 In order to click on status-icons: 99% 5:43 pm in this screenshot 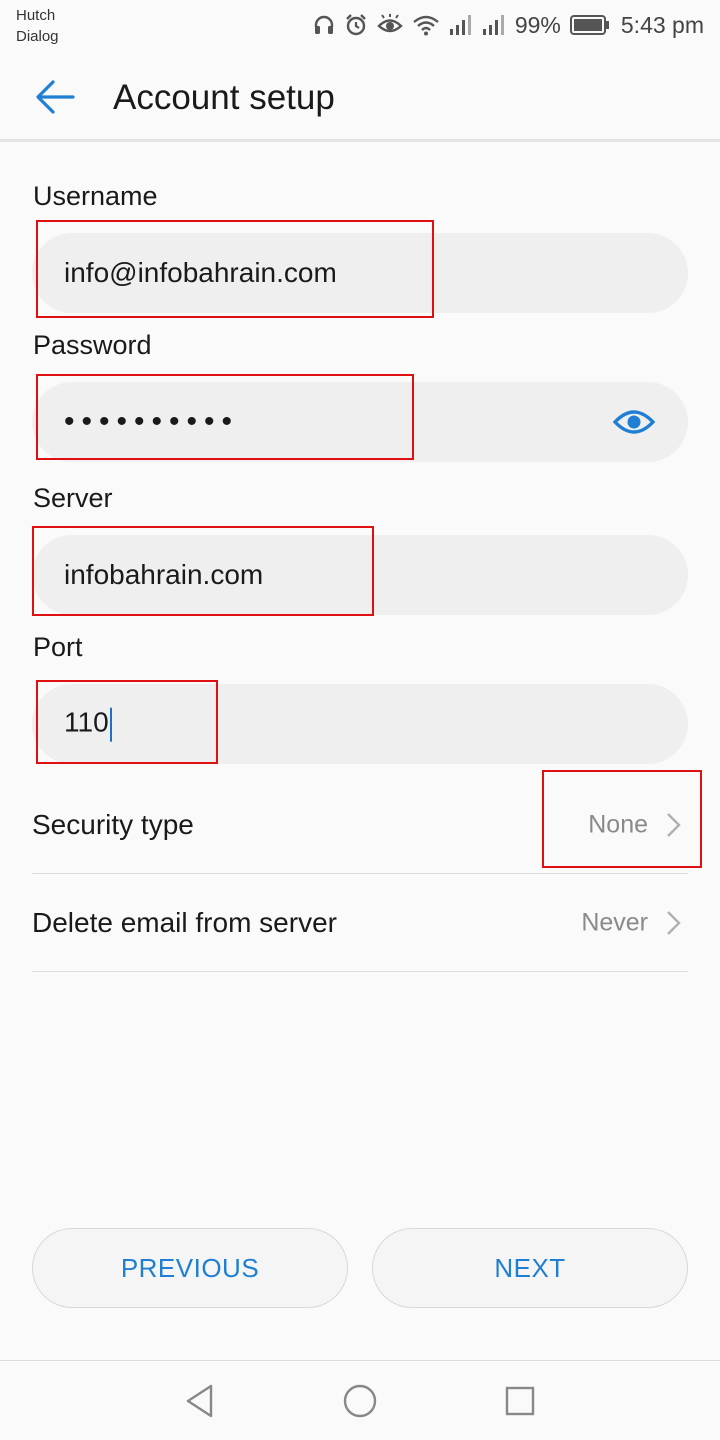, I will do `click(508, 25)`.